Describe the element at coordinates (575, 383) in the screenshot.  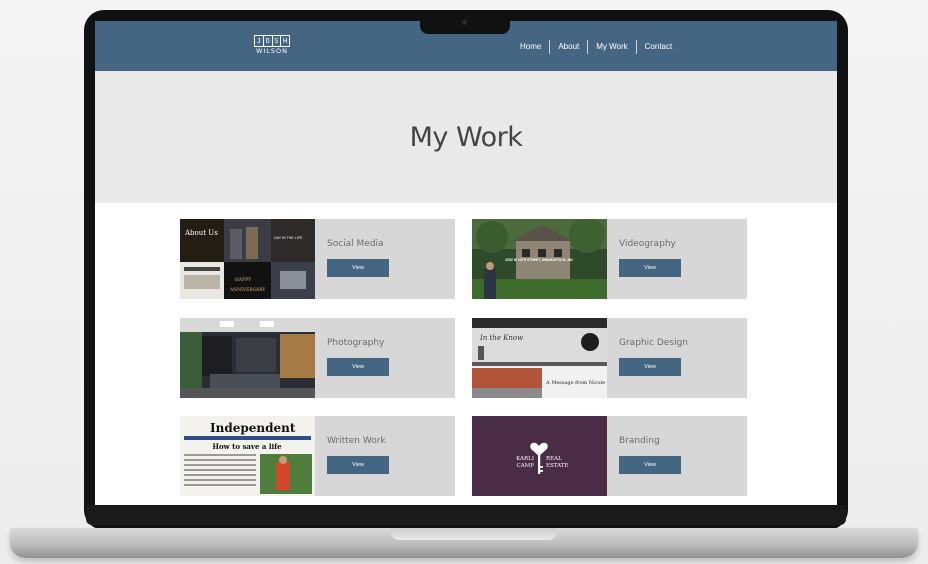
I see `thumb-text: A Message from Nicole` at that location.